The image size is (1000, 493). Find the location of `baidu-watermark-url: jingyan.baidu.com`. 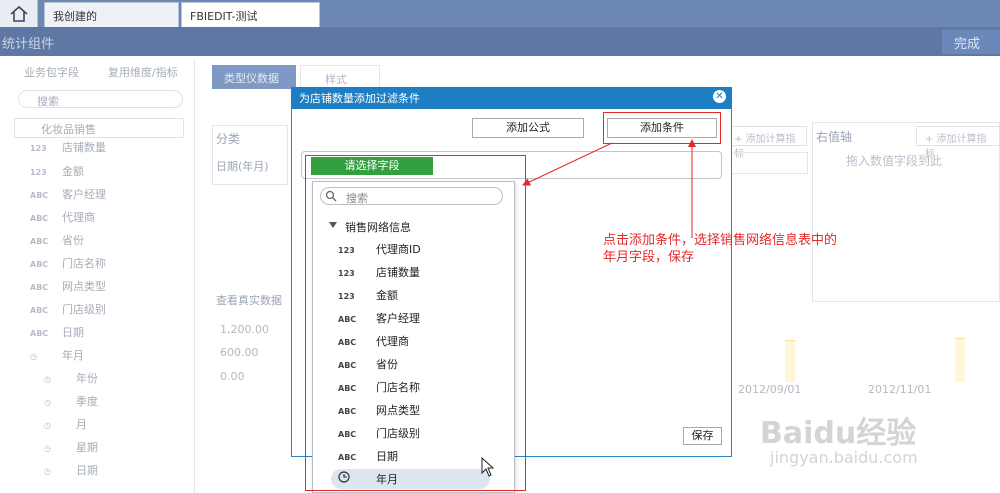

baidu-watermark-url: jingyan.baidu.com is located at coordinates (844, 457).